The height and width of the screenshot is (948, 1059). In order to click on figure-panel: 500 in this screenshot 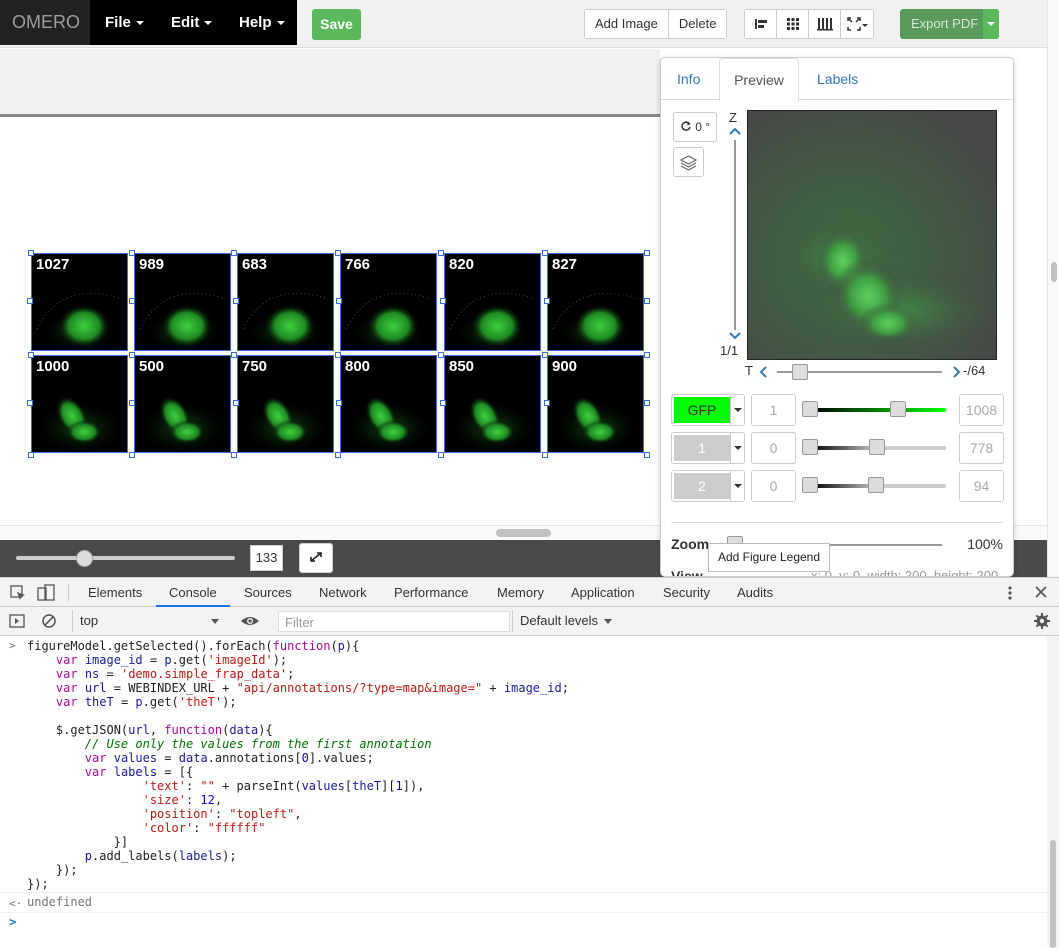, I will do `click(182, 404)`.